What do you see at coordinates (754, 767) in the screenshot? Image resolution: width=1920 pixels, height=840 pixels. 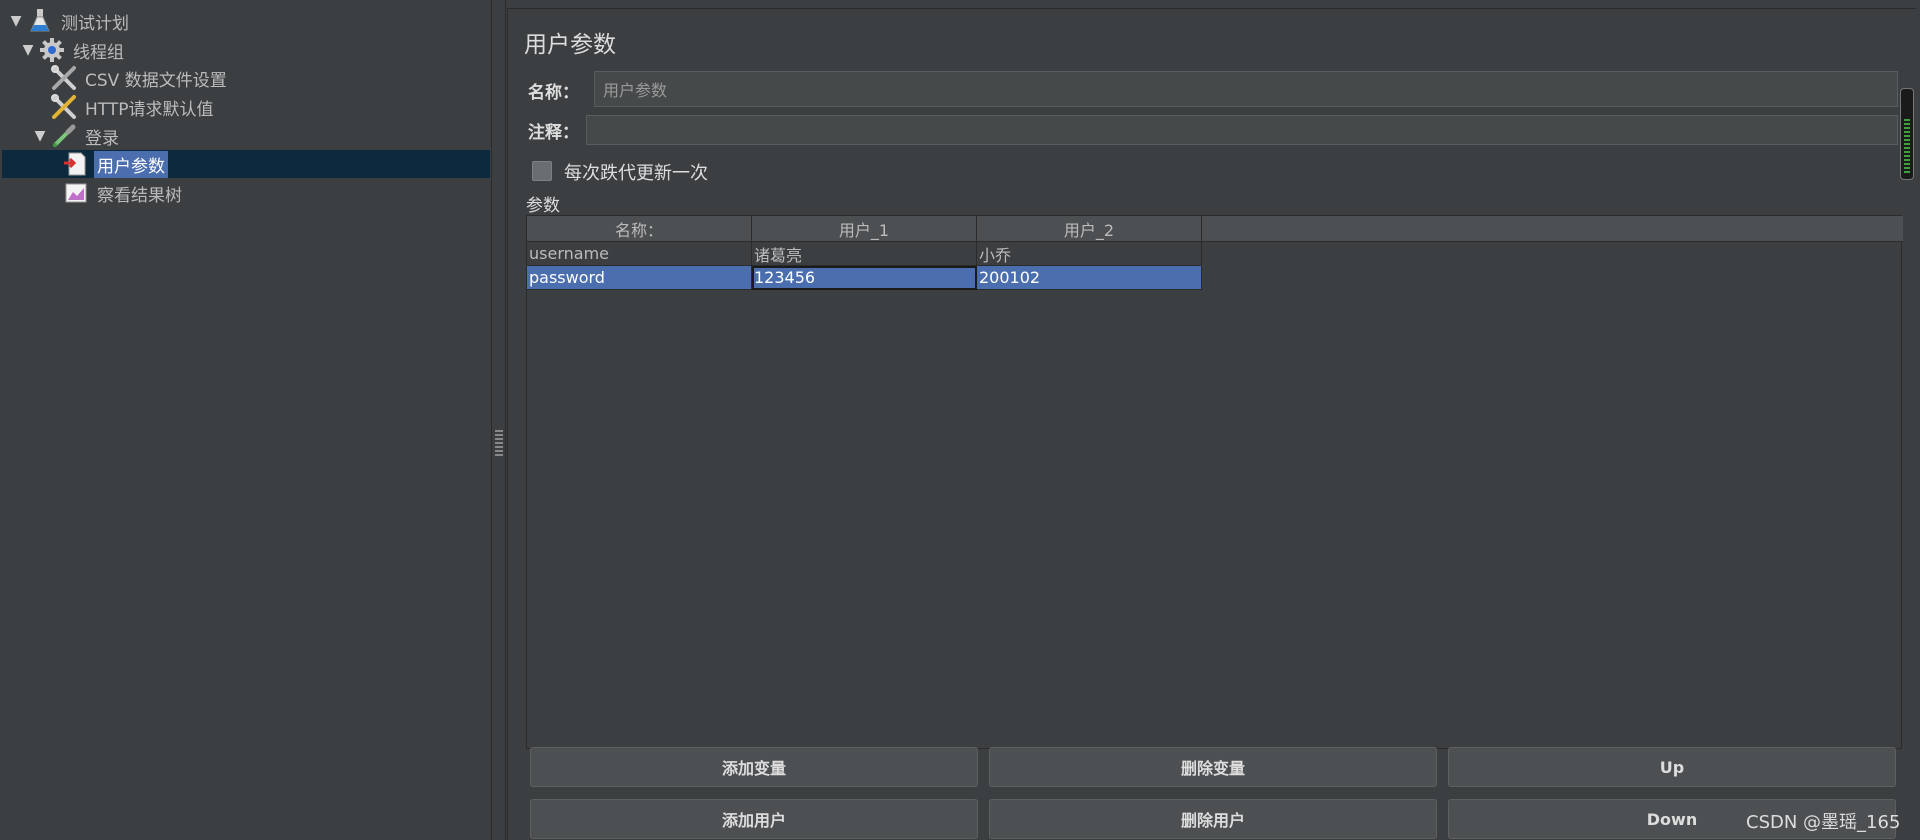 I see `add-variable-button: 添加变量` at bounding box center [754, 767].